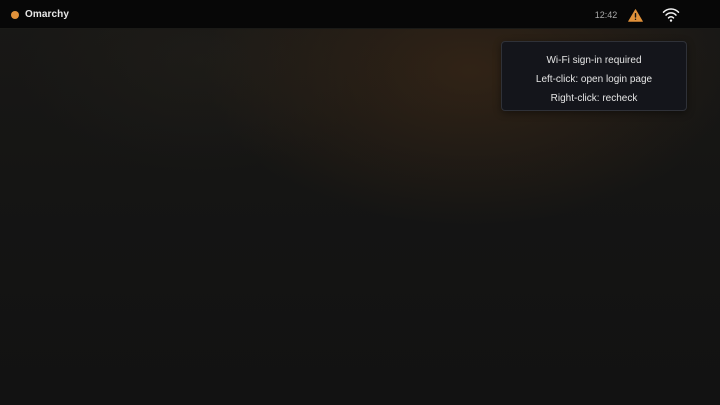 The image size is (720, 405). Describe the element at coordinates (606, 14) in the screenshot. I see `clock: 12:42` at that location.